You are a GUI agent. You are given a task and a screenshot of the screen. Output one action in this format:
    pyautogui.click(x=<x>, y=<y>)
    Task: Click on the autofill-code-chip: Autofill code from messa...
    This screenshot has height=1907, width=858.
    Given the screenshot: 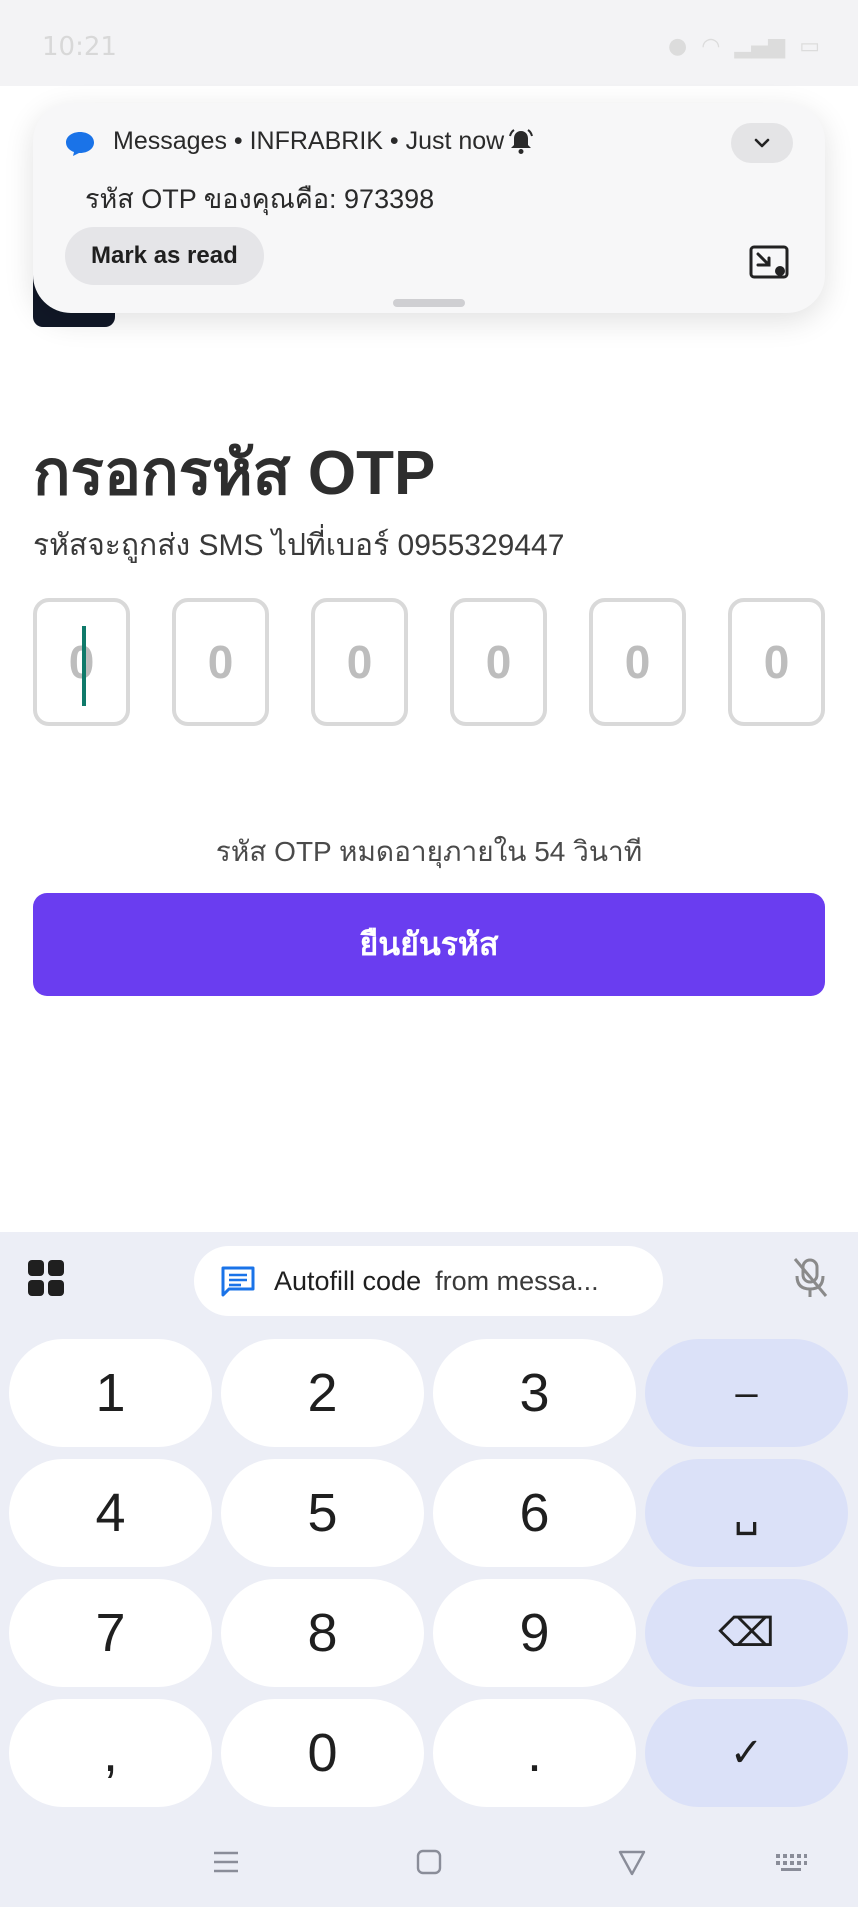 What is the action you would take?
    pyautogui.click(x=428, y=1281)
    